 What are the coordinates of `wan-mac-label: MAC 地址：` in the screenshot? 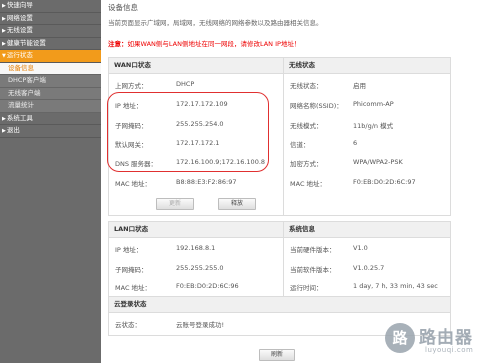 It's located at (133, 184).